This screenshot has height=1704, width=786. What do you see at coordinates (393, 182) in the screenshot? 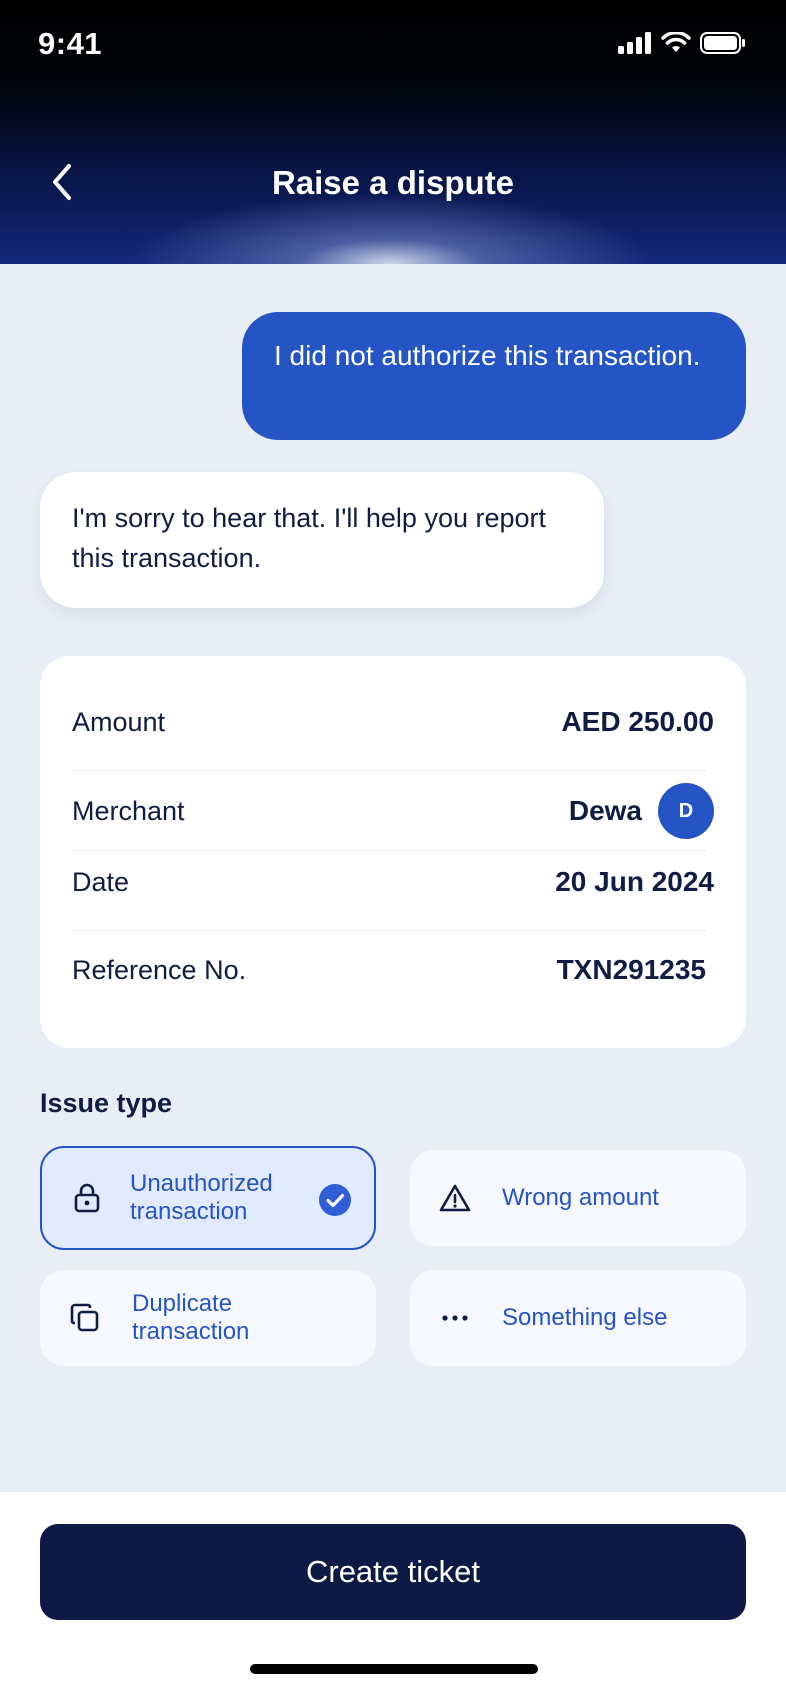
I see `page-title: Raise a dispute` at bounding box center [393, 182].